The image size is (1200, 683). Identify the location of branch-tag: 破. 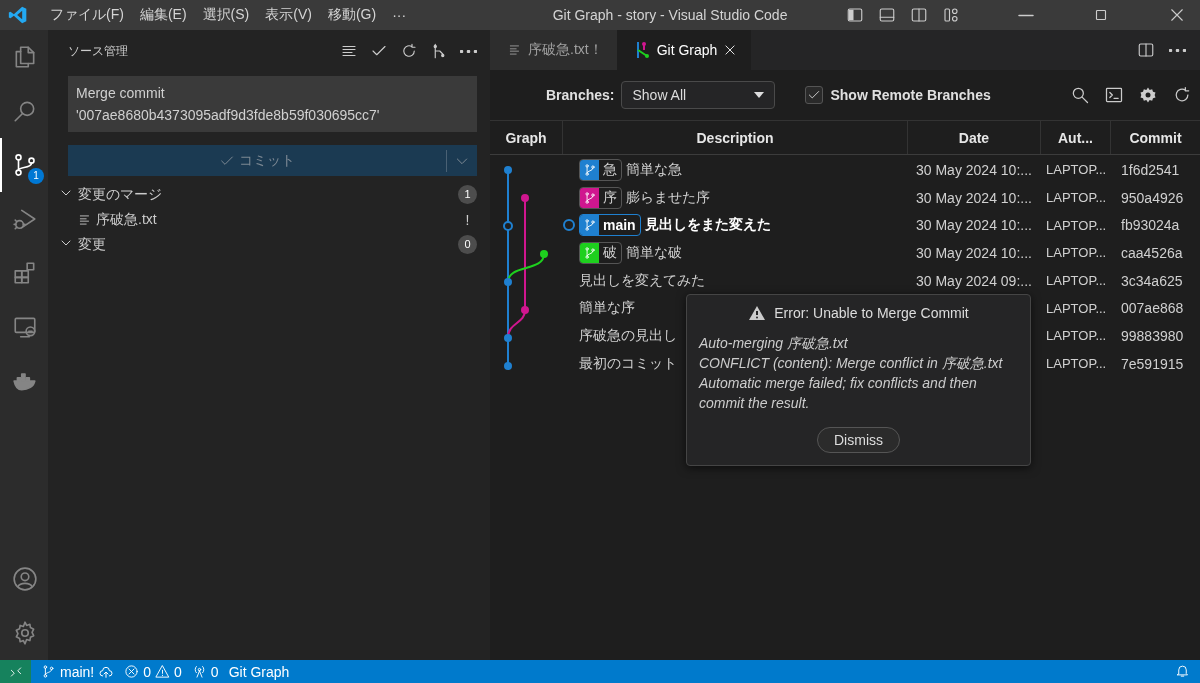
(600, 252).